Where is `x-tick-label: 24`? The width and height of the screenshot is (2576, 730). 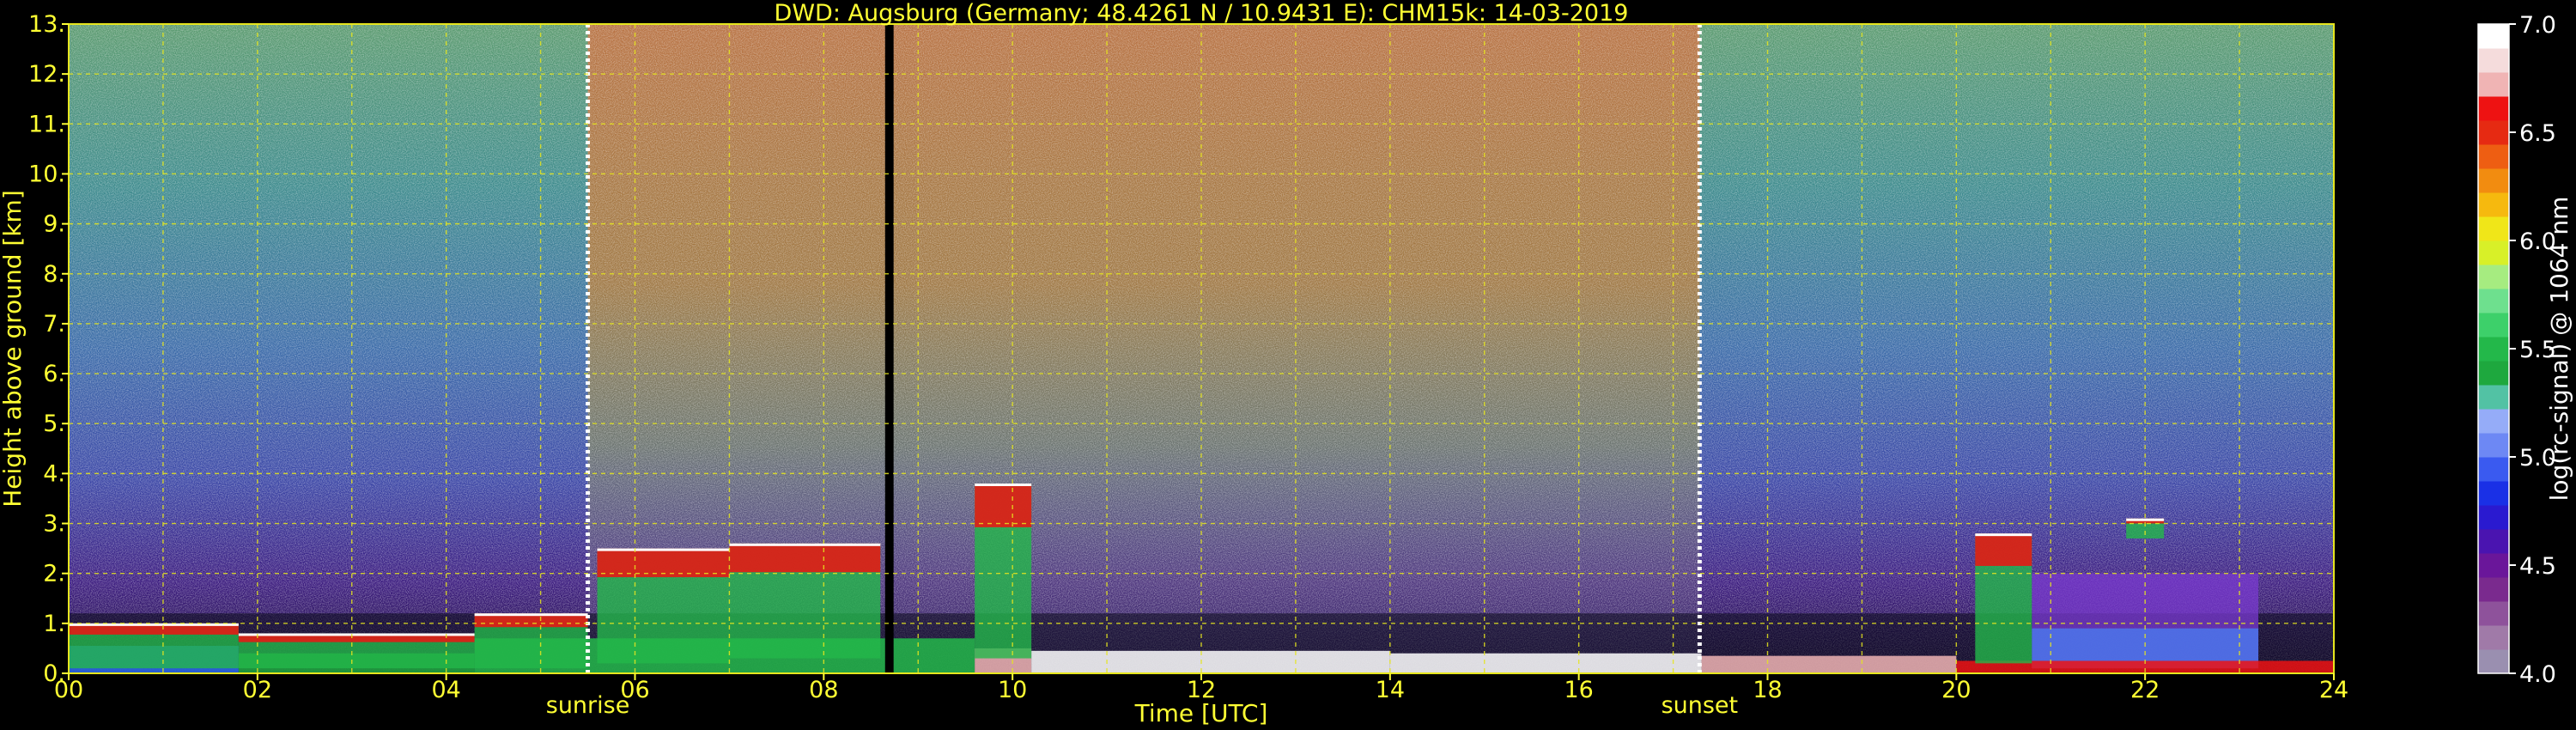
x-tick-label: 24 is located at coordinates (2333, 690).